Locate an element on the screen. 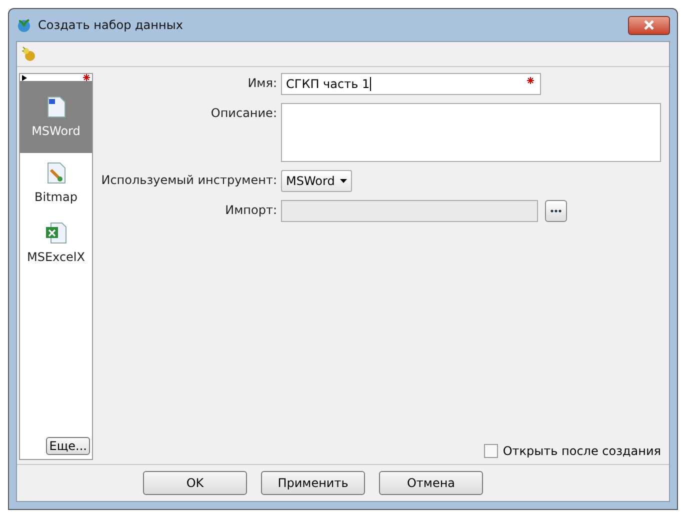 Image resolution: width=687 pixels, height=518 pixels. caret-icon is located at coordinates (343, 181).